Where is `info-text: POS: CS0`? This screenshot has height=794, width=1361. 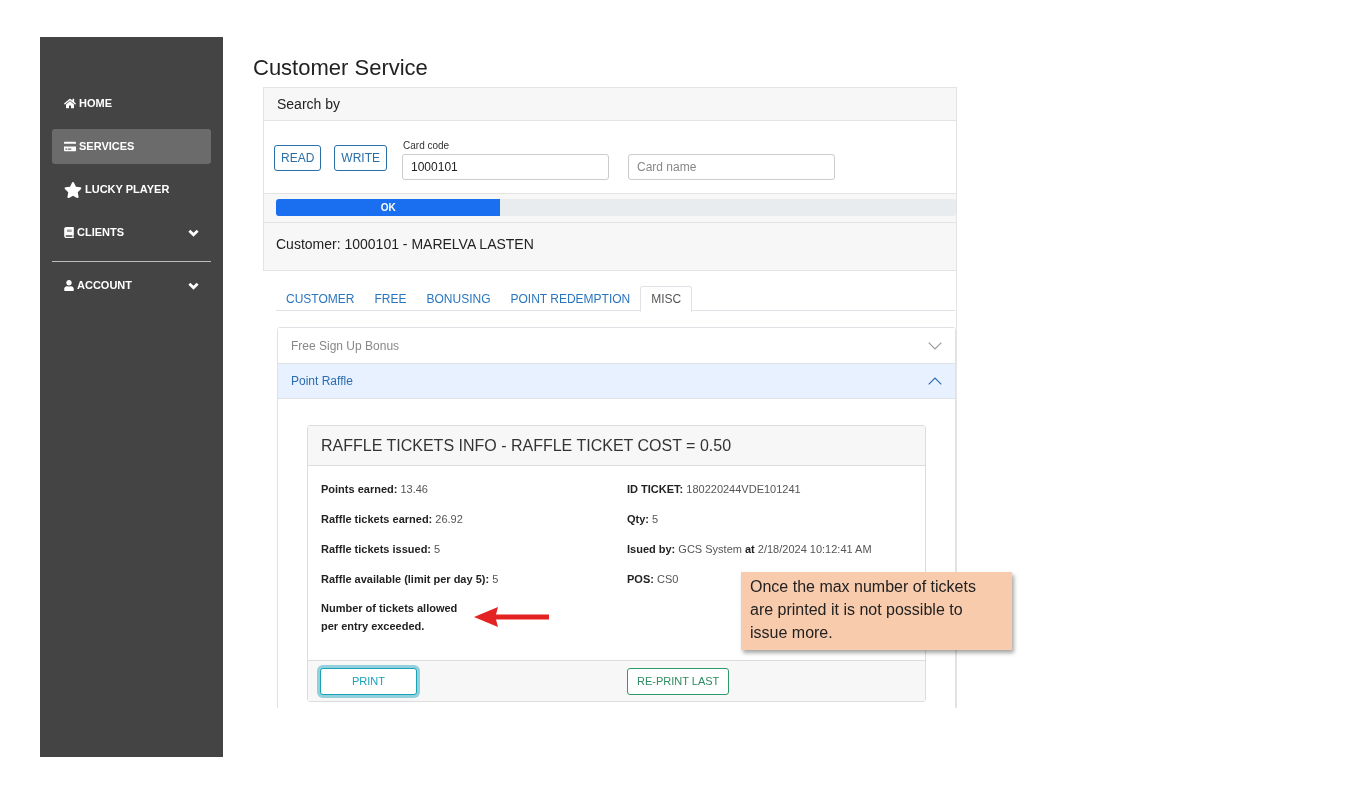
info-text: POS: CS0 is located at coordinates (653, 579).